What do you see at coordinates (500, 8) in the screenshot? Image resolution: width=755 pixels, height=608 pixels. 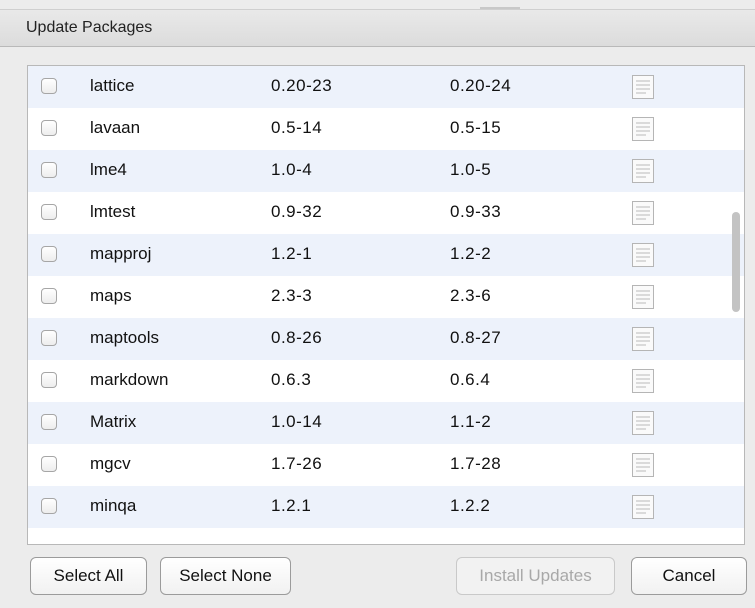 I see `title-grip` at bounding box center [500, 8].